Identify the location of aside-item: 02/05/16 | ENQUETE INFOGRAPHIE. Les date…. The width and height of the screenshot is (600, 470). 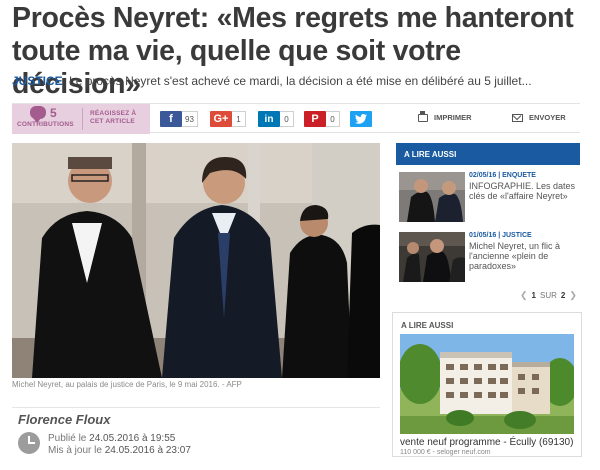
(489, 198).